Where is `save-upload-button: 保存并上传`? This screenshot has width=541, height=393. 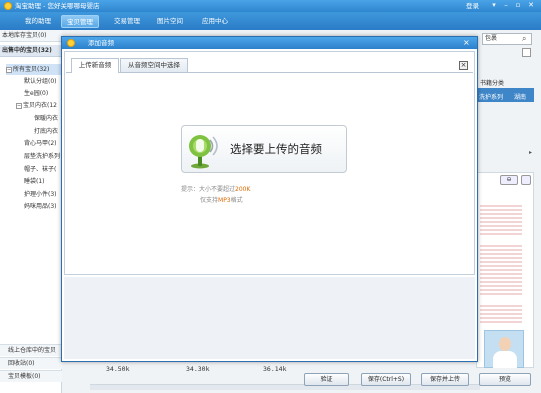
save-upload-button: 保存并上传 is located at coordinates (445, 379).